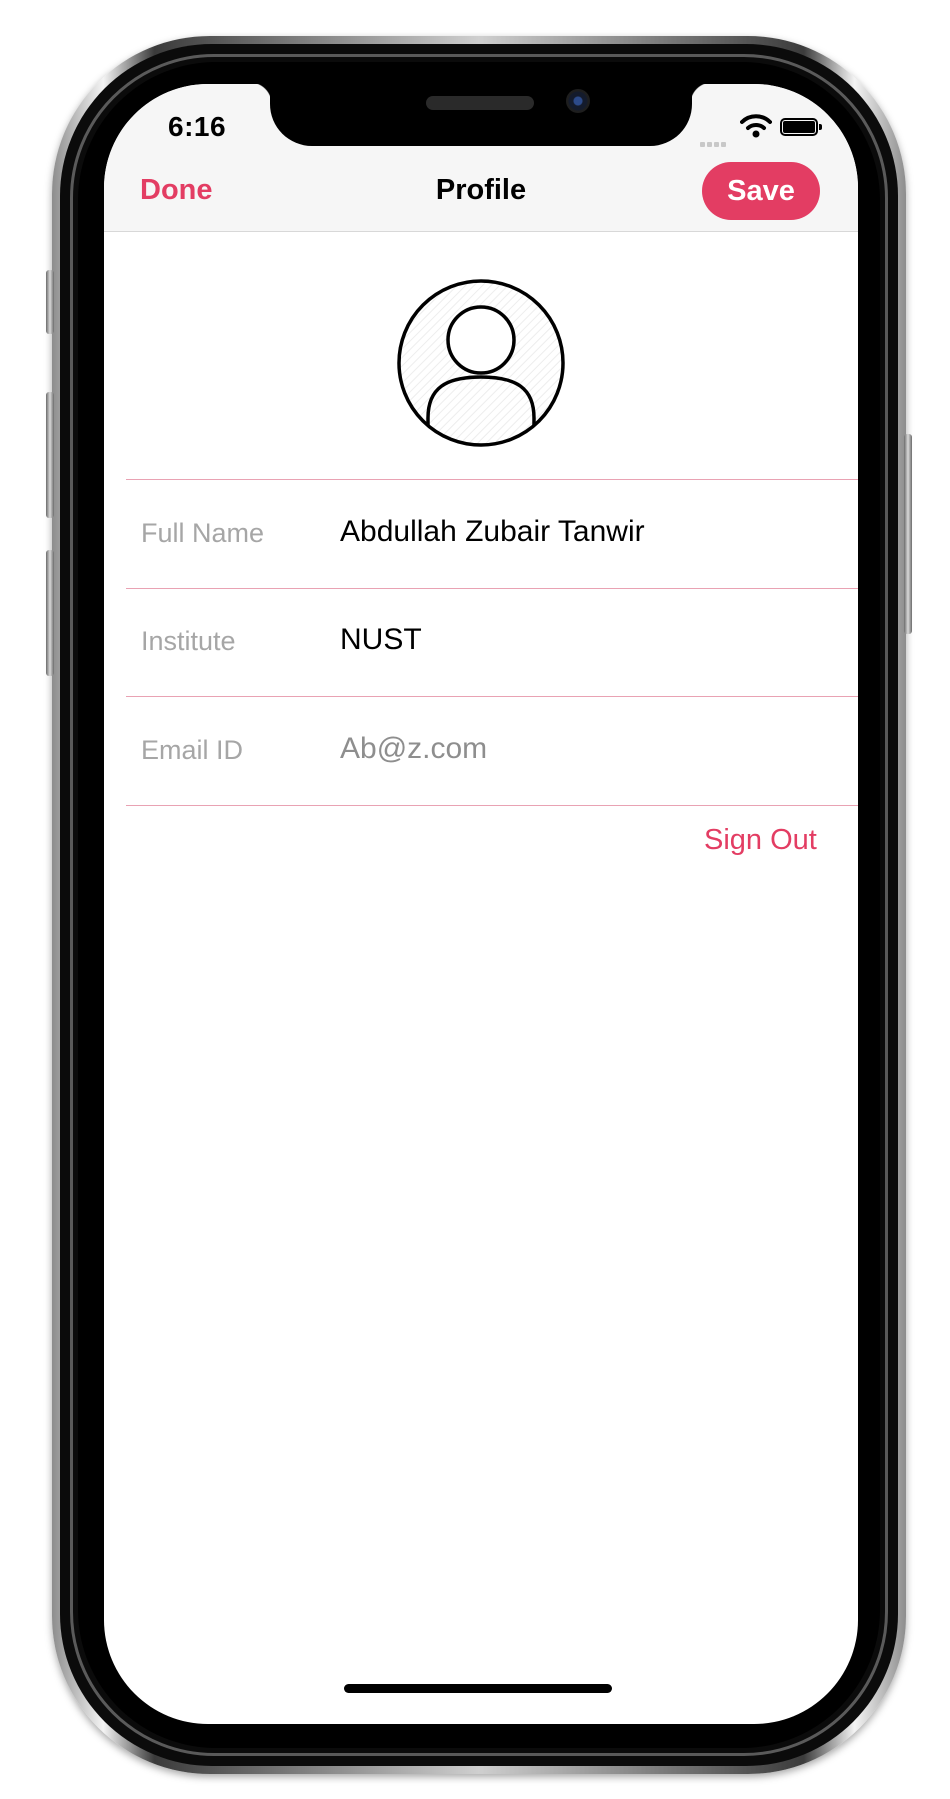  What do you see at coordinates (192, 750) in the screenshot?
I see `email-label: Email ID` at bounding box center [192, 750].